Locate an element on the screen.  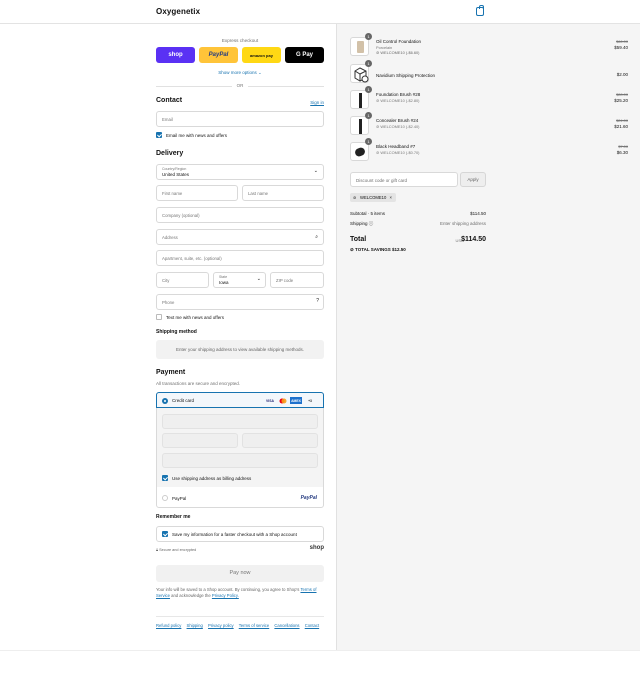
refund-policy-link: Refund policy is located at coordinates (168, 625).